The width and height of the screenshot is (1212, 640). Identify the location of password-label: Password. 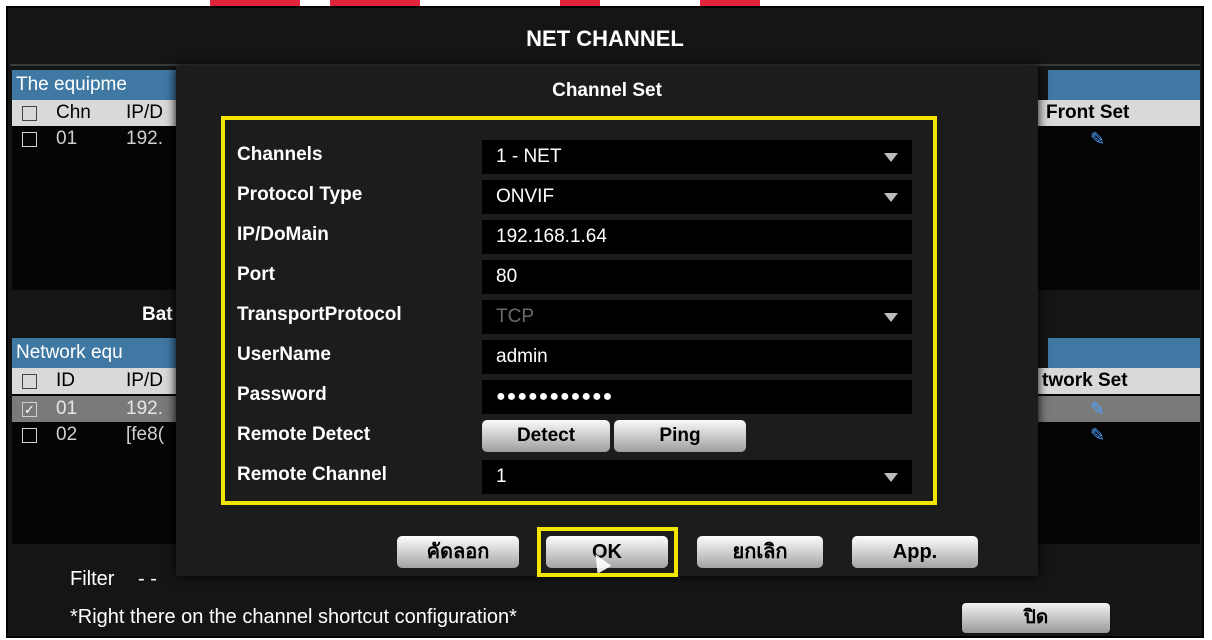
(282, 394).